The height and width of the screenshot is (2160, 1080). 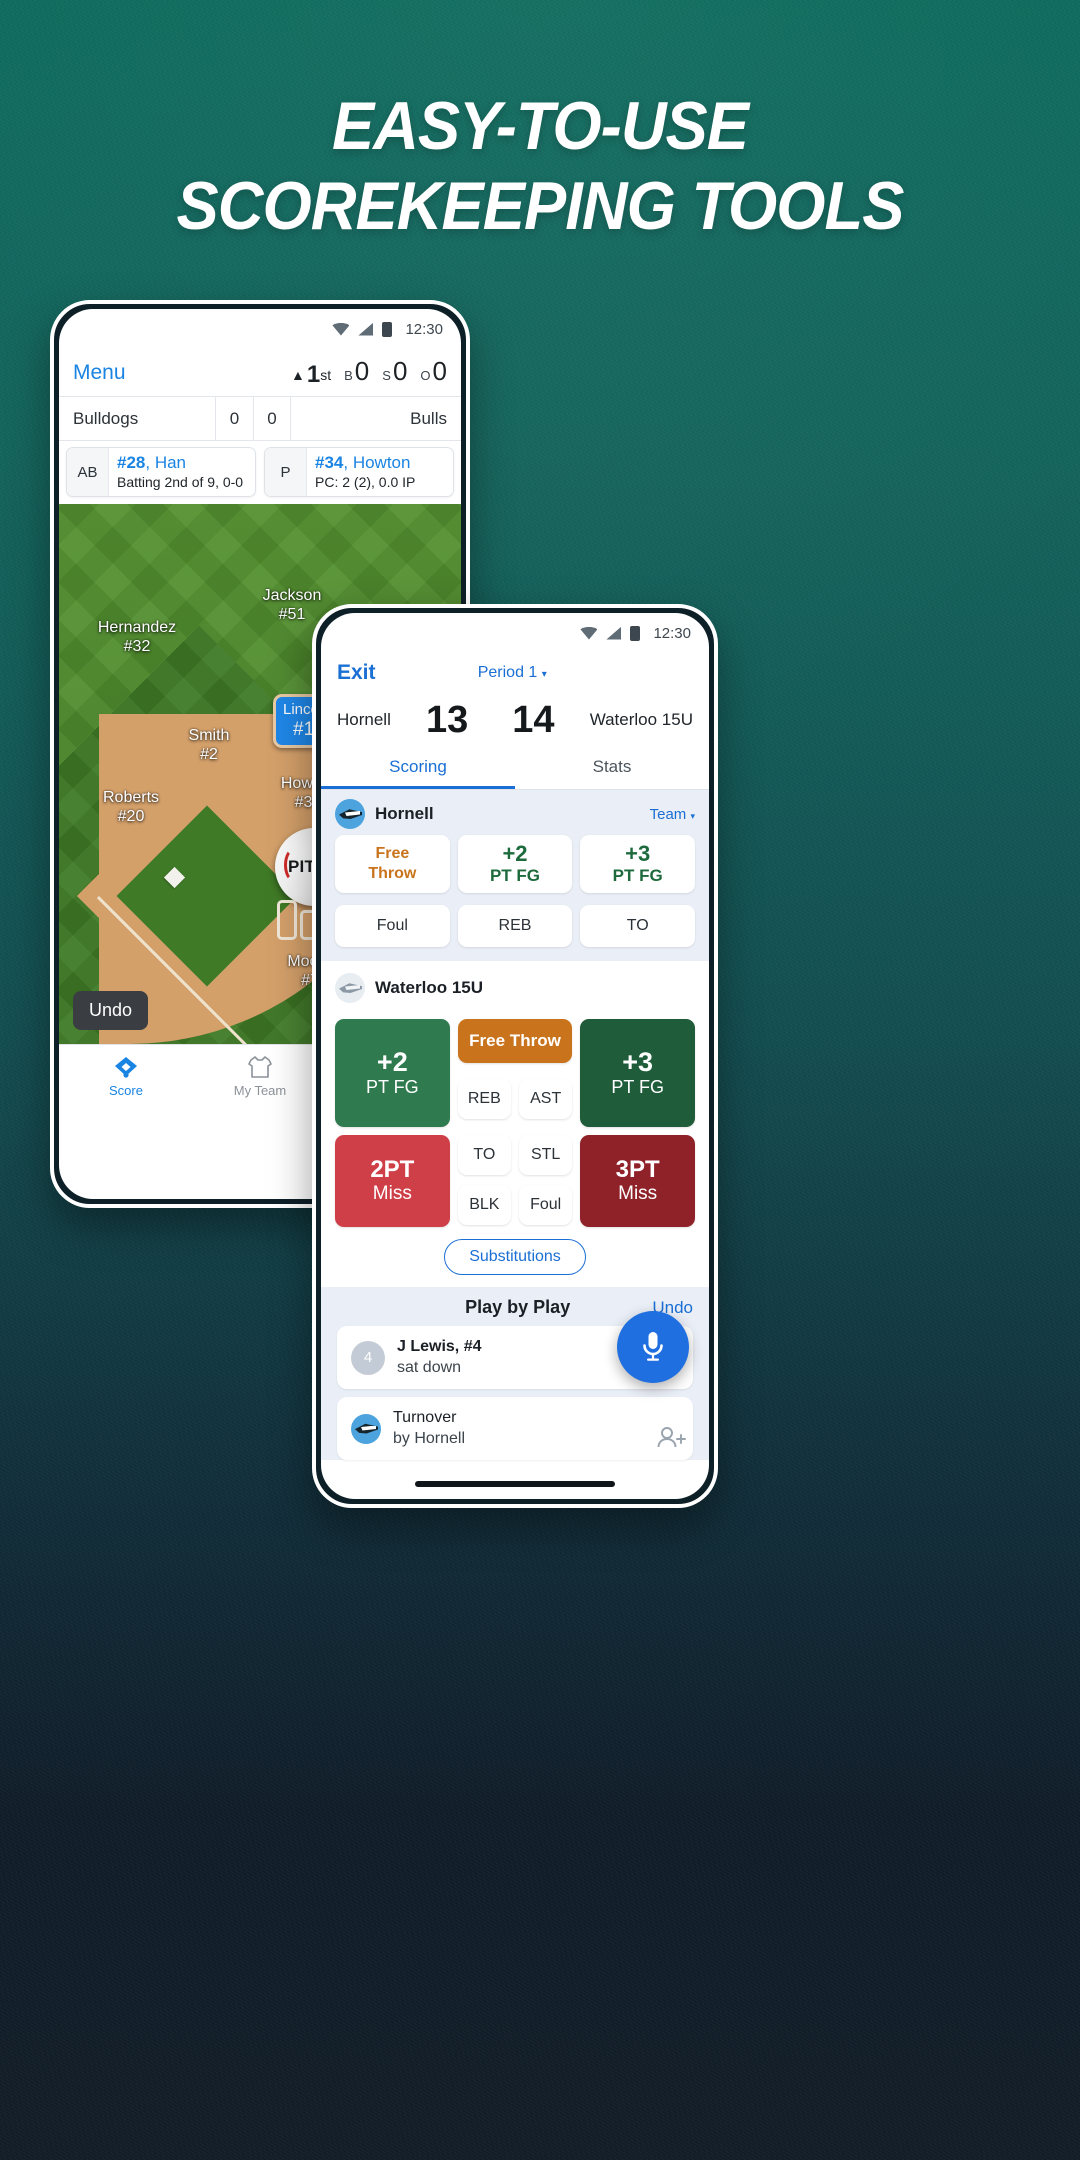 What do you see at coordinates (540, 206) in the screenshot?
I see `headline-line-2: SCOREKEEPING TOOLS` at bounding box center [540, 206].